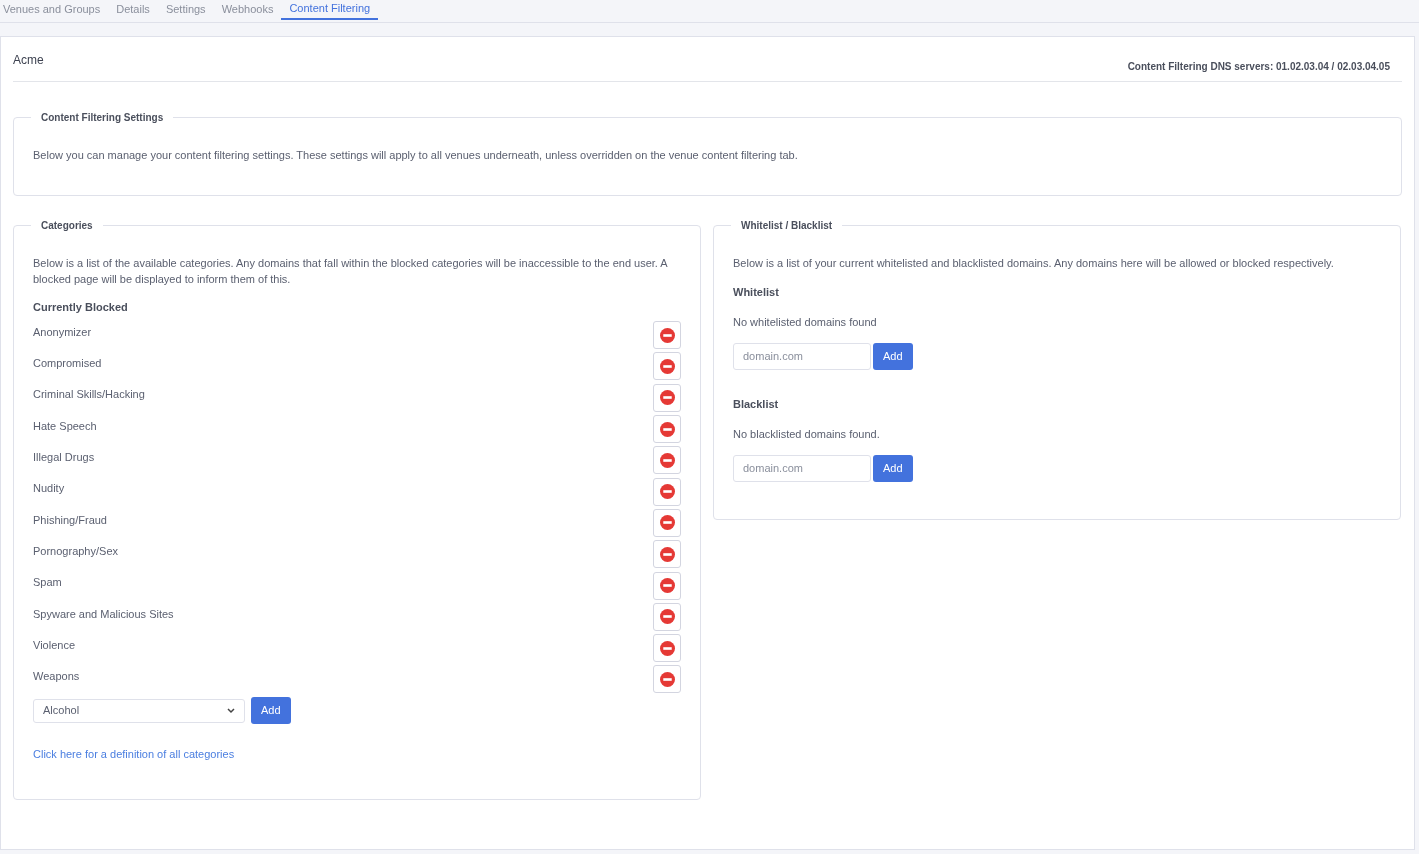 This screenshot has width=1419, height=854. What do you see at coordinates (54, 645) in the screenshot?
I see `blocked-category: Violence` at bounding box center [54, 645].